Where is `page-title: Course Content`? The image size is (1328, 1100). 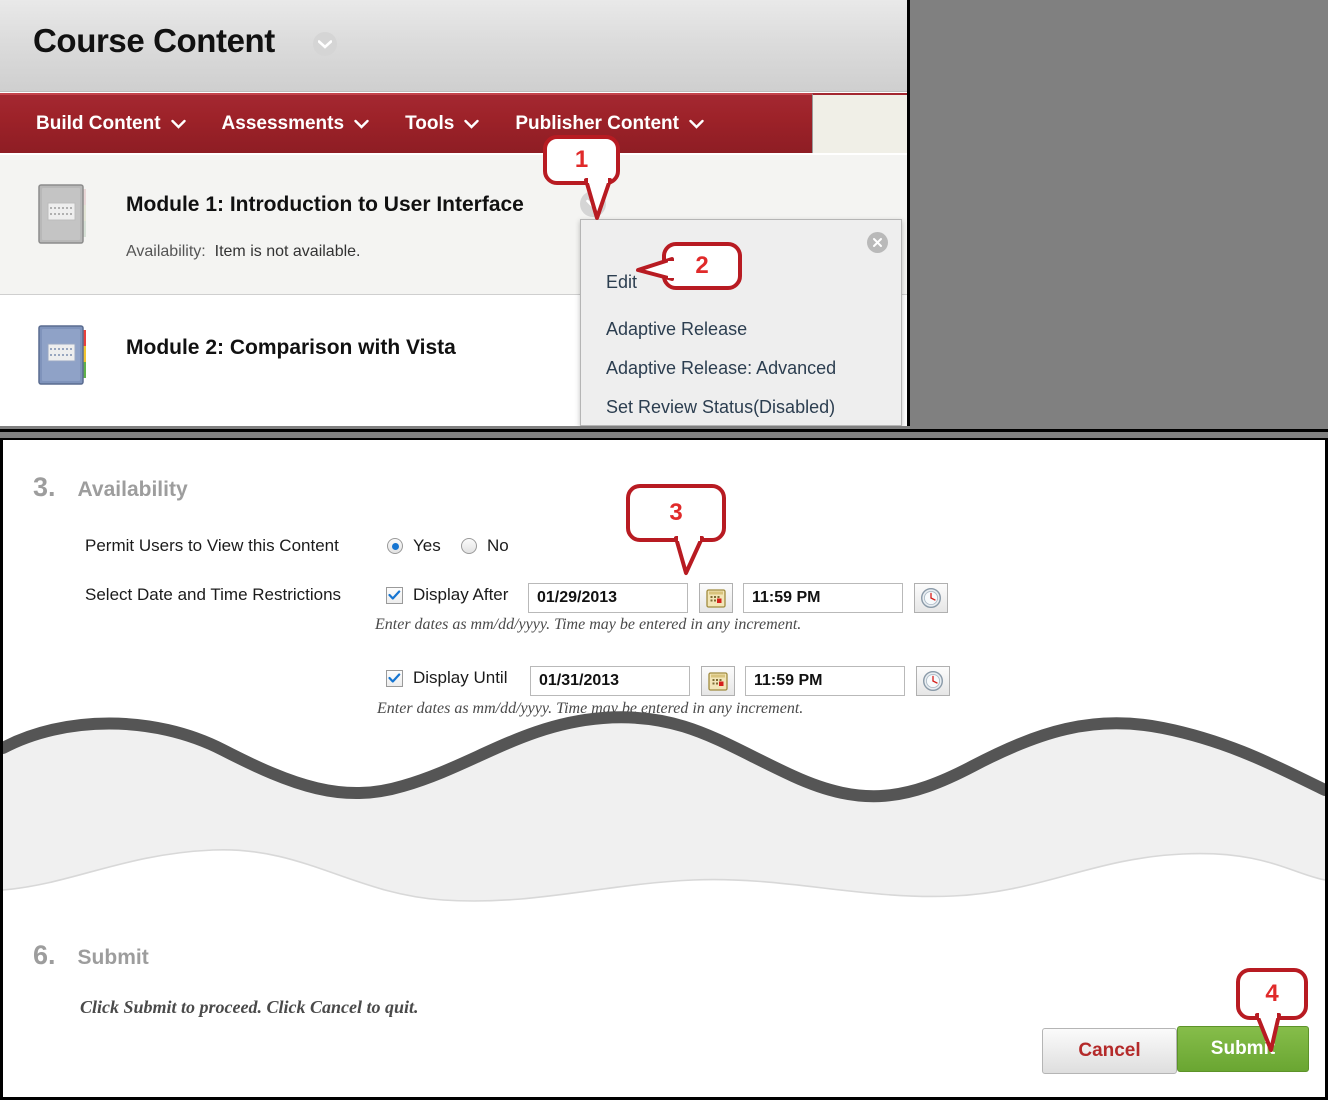 page-title: Course Content is located at coordinates (154, 40).